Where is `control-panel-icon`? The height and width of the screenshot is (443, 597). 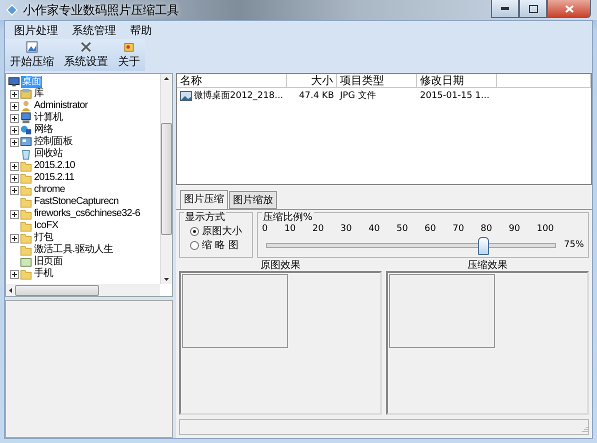 control-panel-icon is located at coordinates (26, 142).